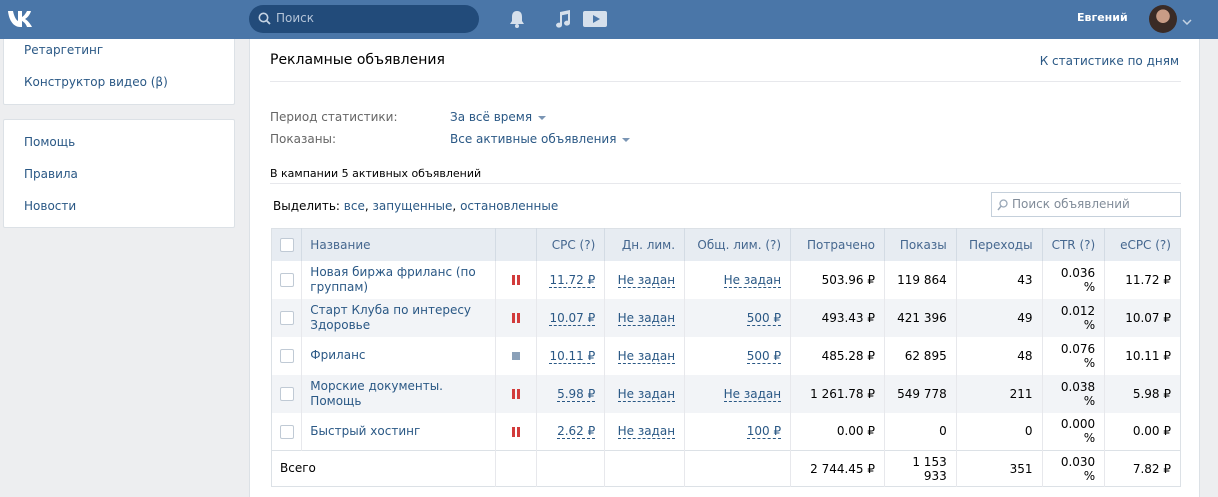 This screenshot has width=1218, height=497. I want to click on cpc-value: 10.07 ₽, so click(572, 318).